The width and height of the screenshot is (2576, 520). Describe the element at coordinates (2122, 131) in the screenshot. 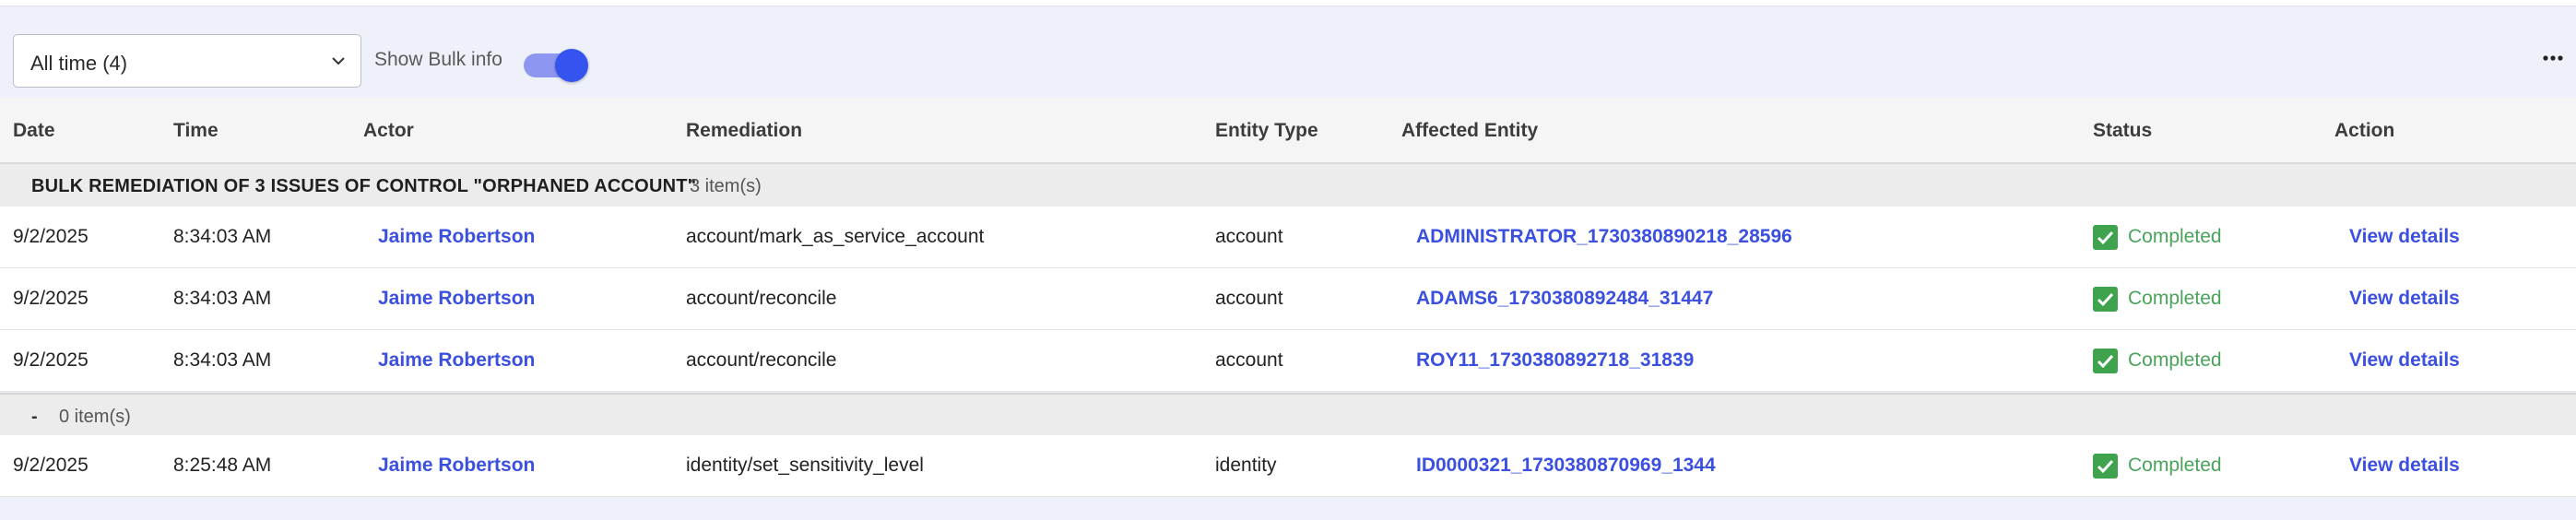

I see `column-header-status: Status` at that location.